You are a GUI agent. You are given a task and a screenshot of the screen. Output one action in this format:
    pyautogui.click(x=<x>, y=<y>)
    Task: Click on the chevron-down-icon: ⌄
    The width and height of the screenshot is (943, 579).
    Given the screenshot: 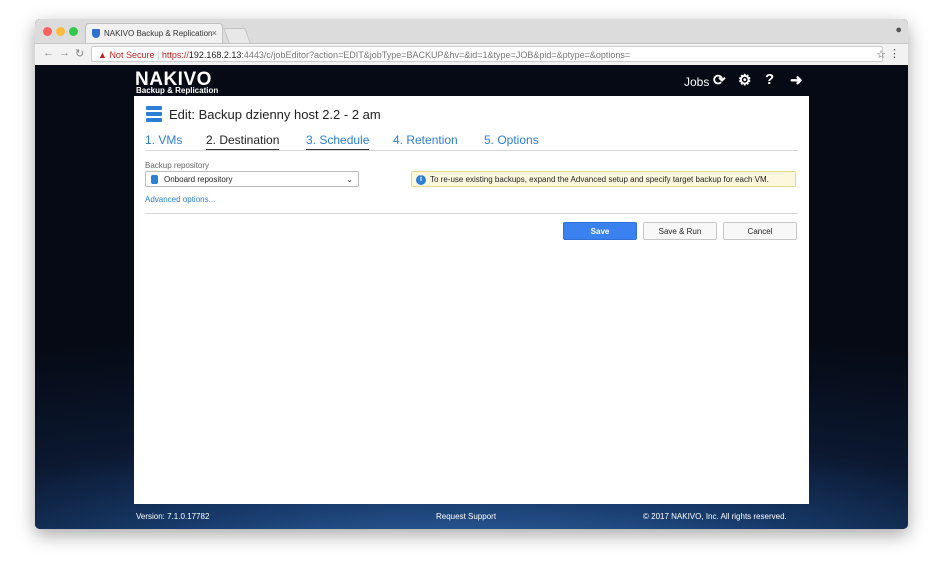 What is the action you would take?
    pyautogui.click(x=349, y=179)
    